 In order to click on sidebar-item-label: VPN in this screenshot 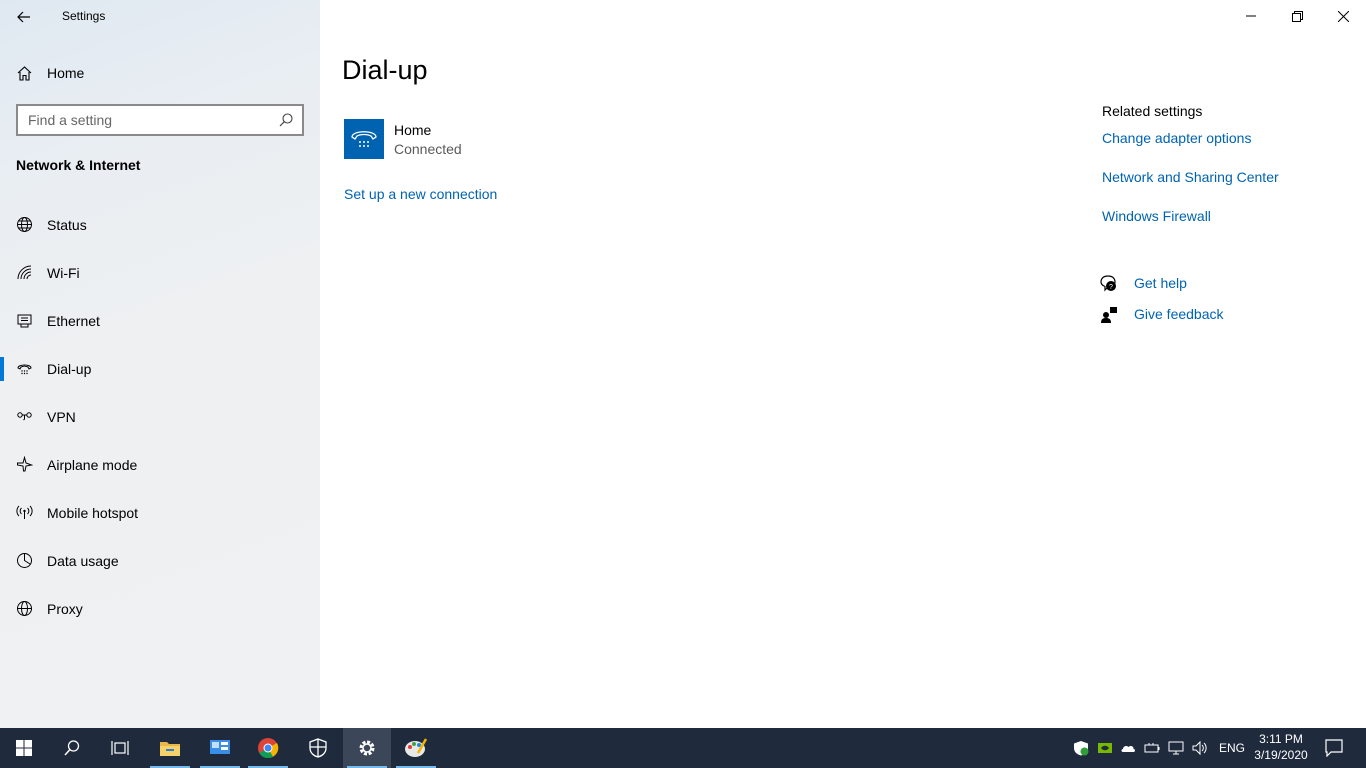, I will do `click(61, 417)`.